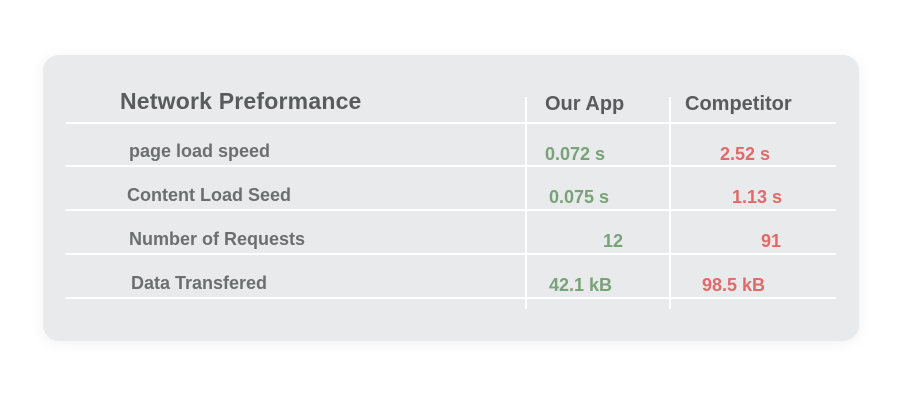 The height and width of the screenshot is (400, 900). What do you see at coordinates (745, 154) in the screenshot?
I see `competitor-value: 2.52 s` at bounding box center [745, 154].